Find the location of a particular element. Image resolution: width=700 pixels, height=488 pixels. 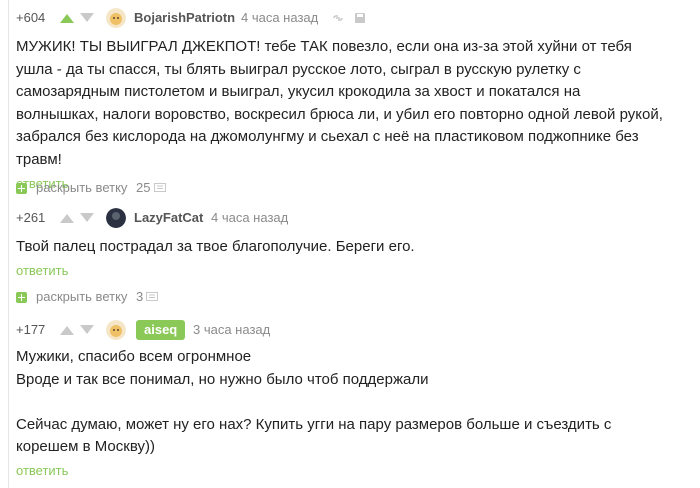

expand-thread: раскрыть ветку 3 is located at coordinates (91, 297).